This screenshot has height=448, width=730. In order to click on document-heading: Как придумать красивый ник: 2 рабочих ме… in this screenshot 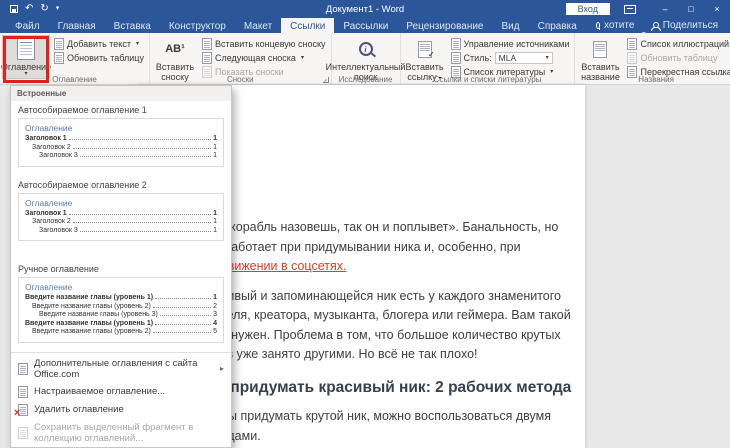, I will do `click(386, 387)`.